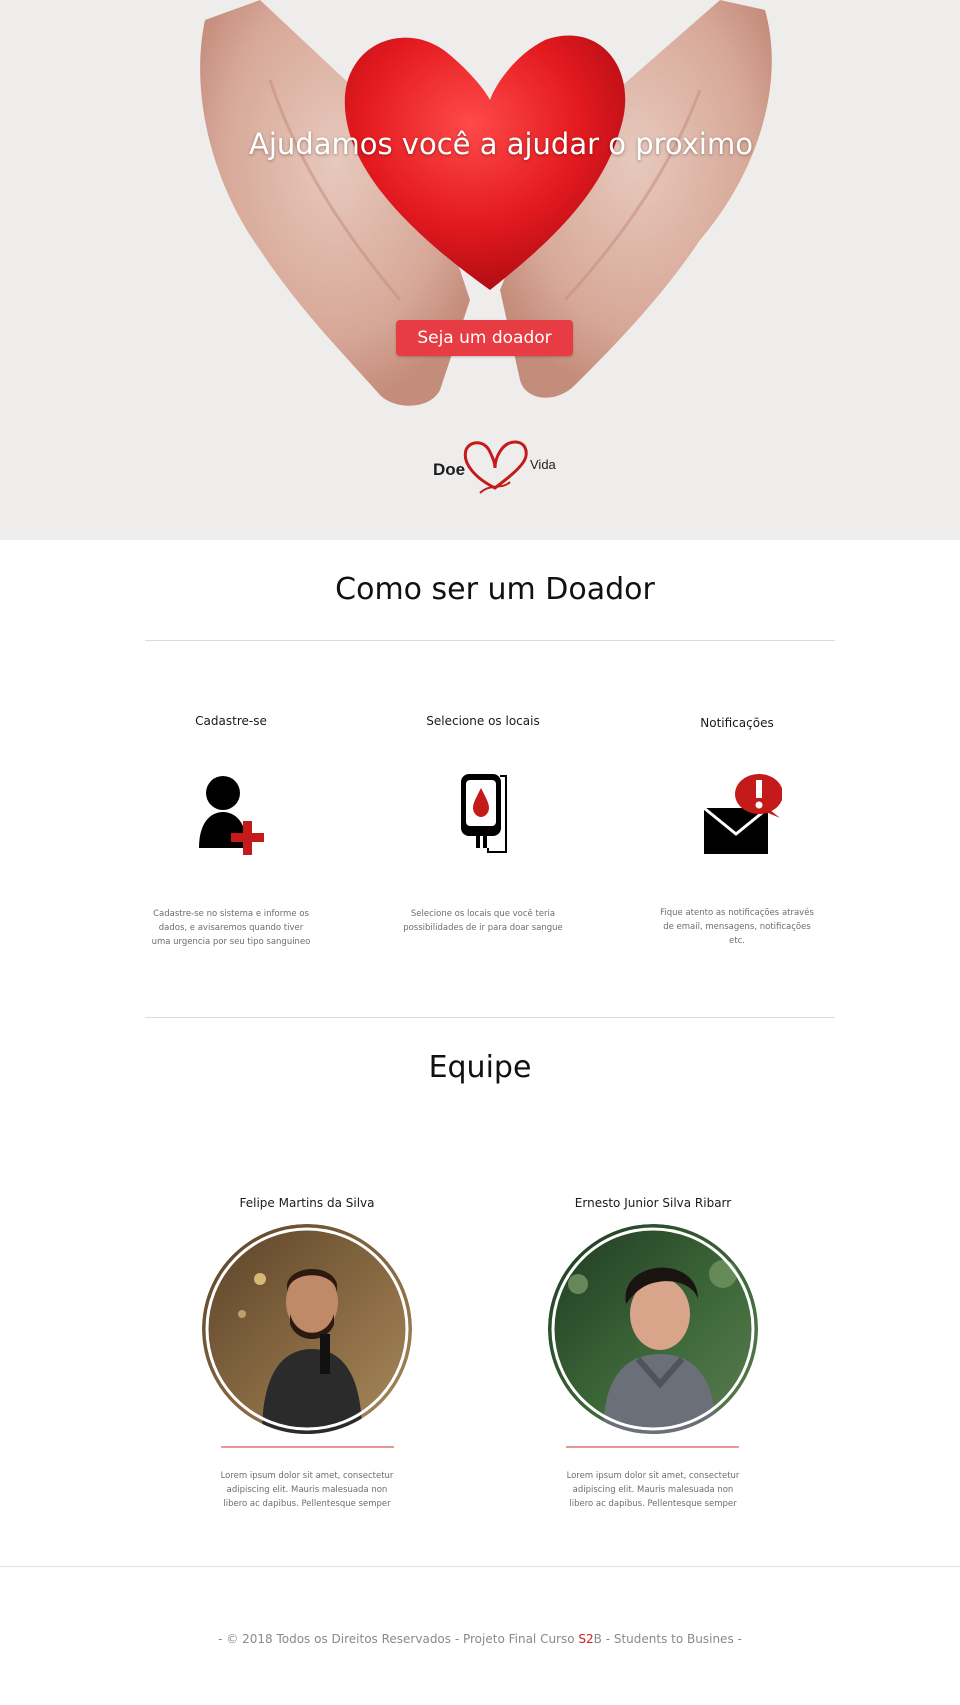 The height and width of the screenshot is (1705, 960). Describe the element at coordinates (480, 1566) in the screenshot. I see `footer-divider` at that location.